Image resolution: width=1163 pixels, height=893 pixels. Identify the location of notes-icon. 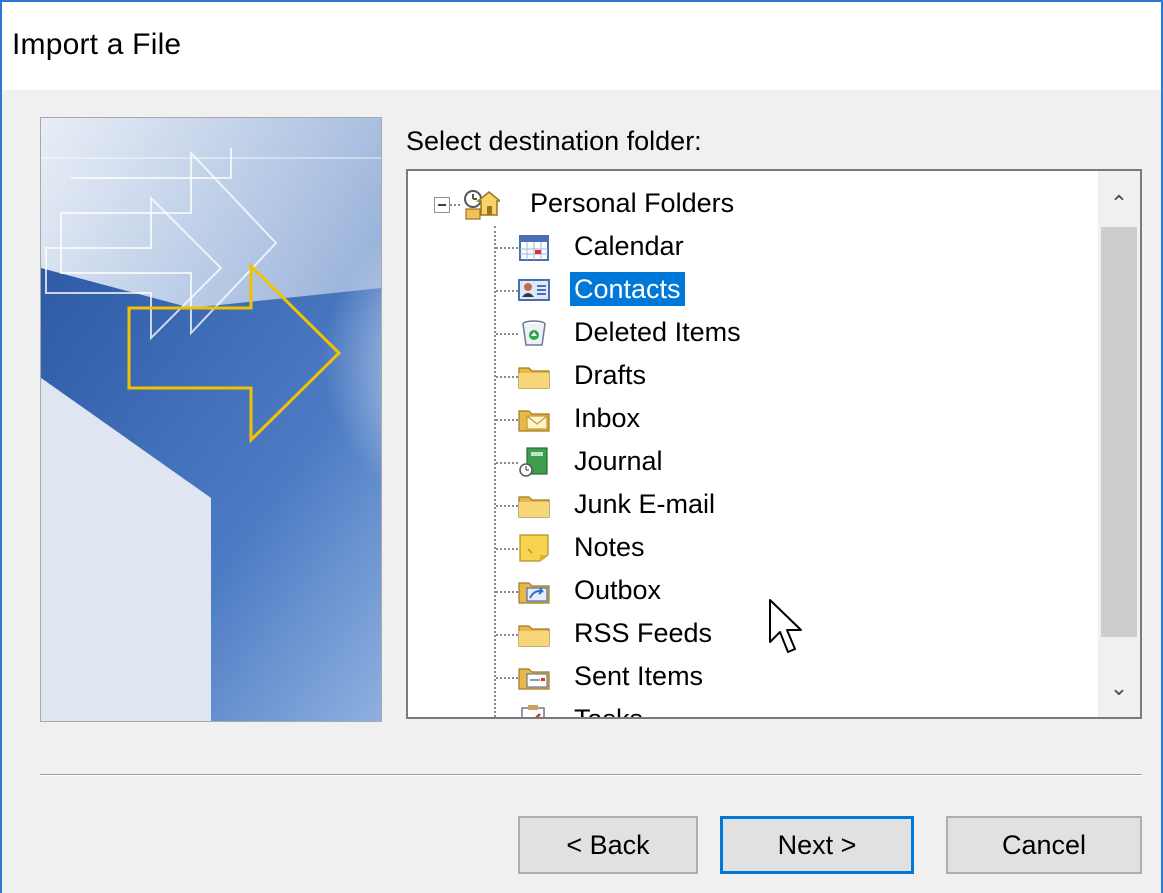
(534, 548).